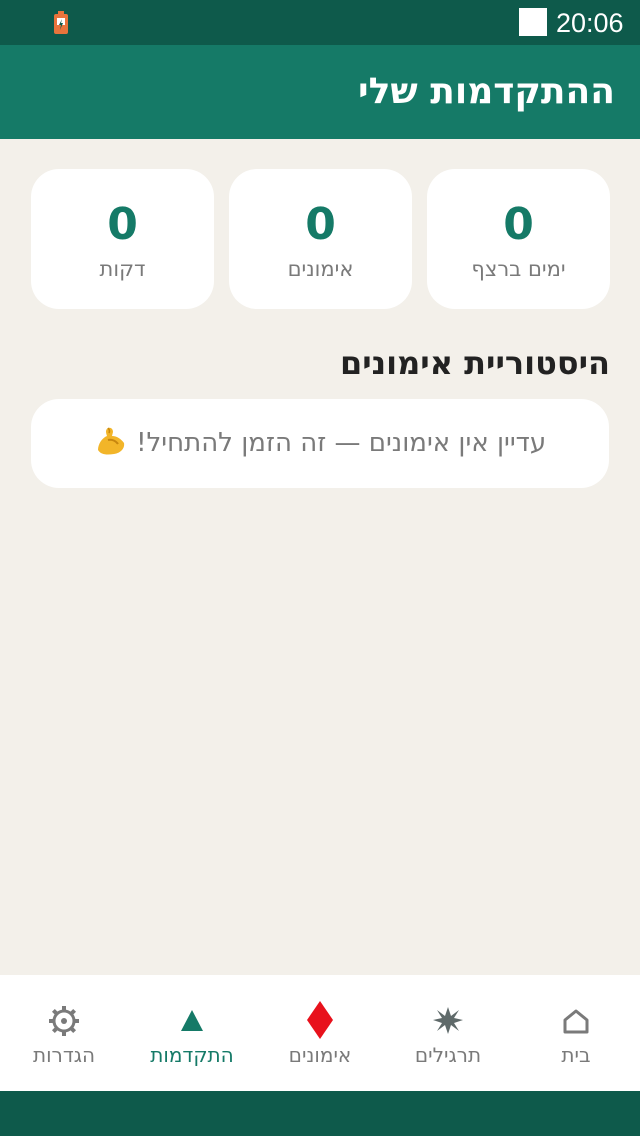 Image resolution: width=640 pixels, height=1136 pixels. What do you see at coordinates (448, 1055) in the screenshot?
I see `nav-label-exercises: תרגילים` at bounding box center [448, 1055].